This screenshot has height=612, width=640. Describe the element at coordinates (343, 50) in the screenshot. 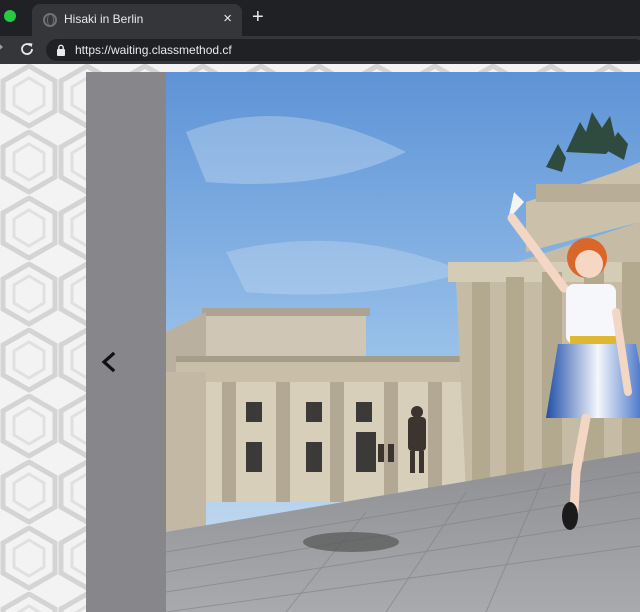

I see `address-bar: https://waiting.classmethod.cf` at that location.